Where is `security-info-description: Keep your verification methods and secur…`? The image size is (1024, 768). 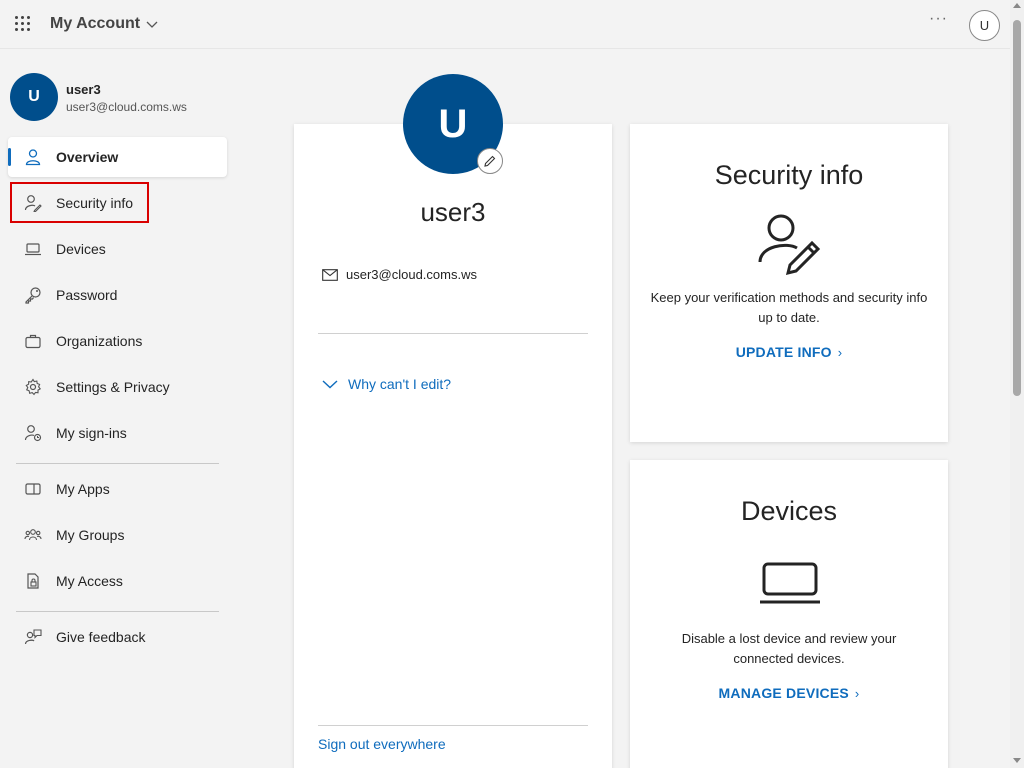 security-info-description: Keep your verification methods and secur… is located at coordinates (789, 307).